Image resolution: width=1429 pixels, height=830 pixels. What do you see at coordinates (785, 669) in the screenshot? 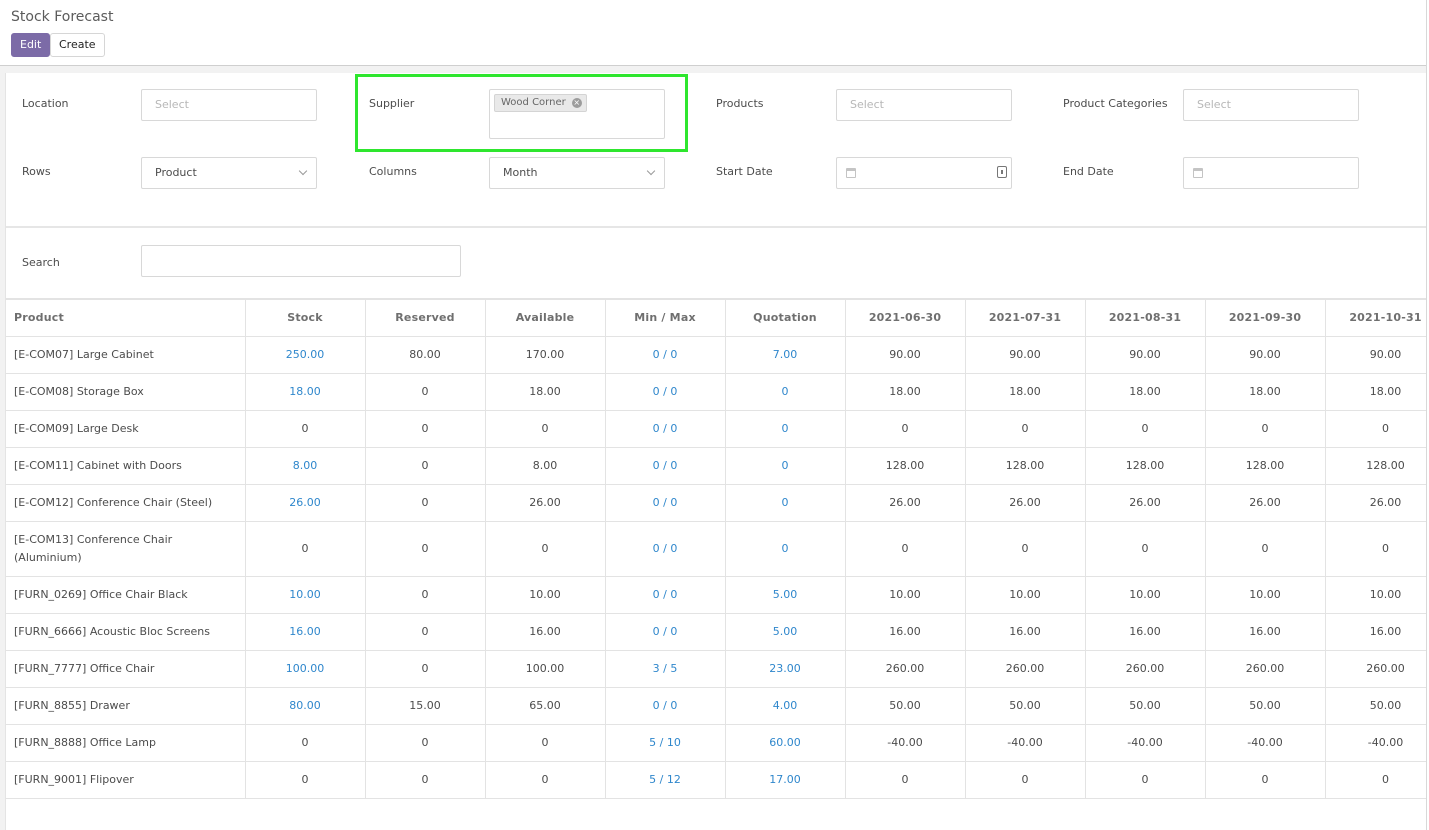
I see `value-link-cell: 23.00` at bounding box center [785, 669].